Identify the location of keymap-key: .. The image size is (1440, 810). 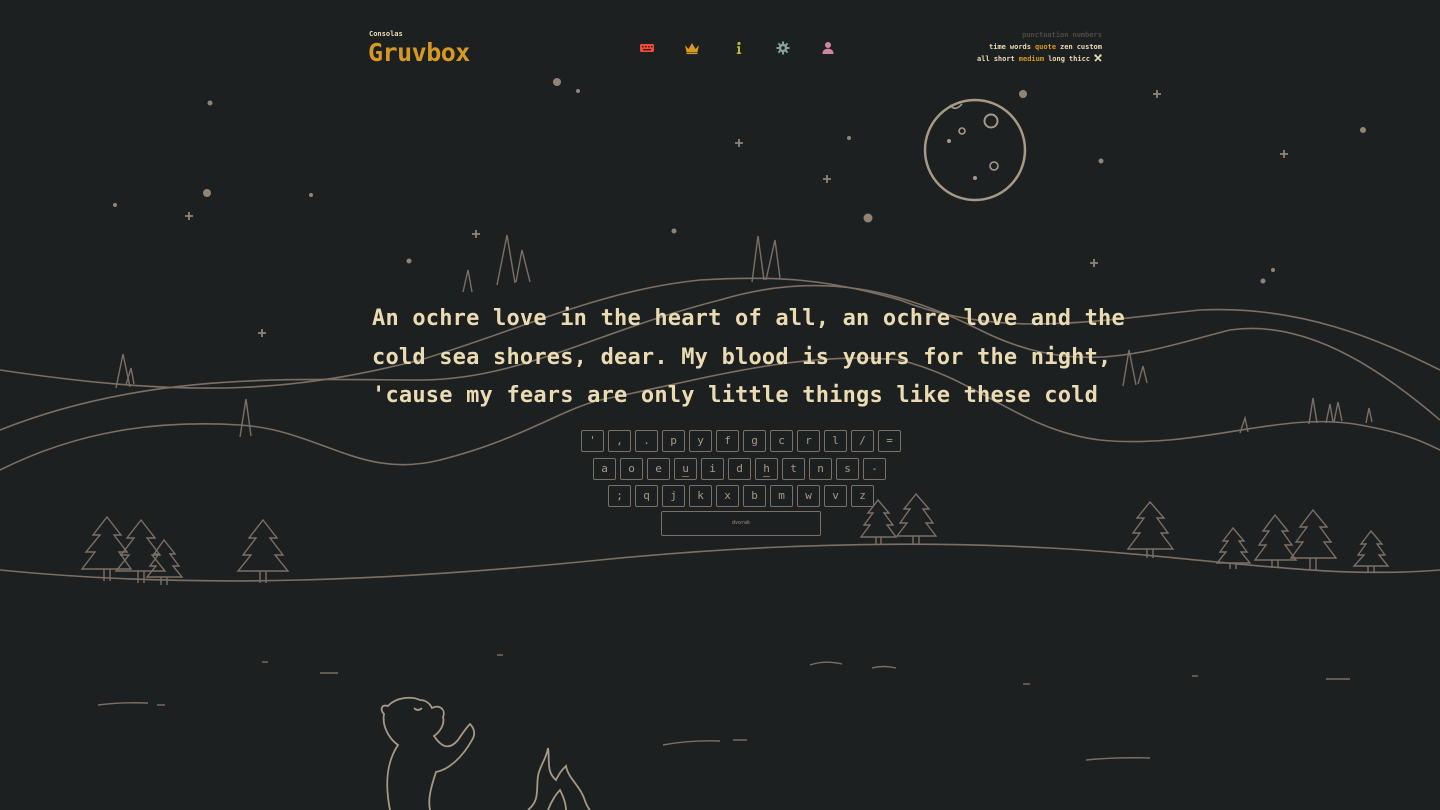
(646, 441).